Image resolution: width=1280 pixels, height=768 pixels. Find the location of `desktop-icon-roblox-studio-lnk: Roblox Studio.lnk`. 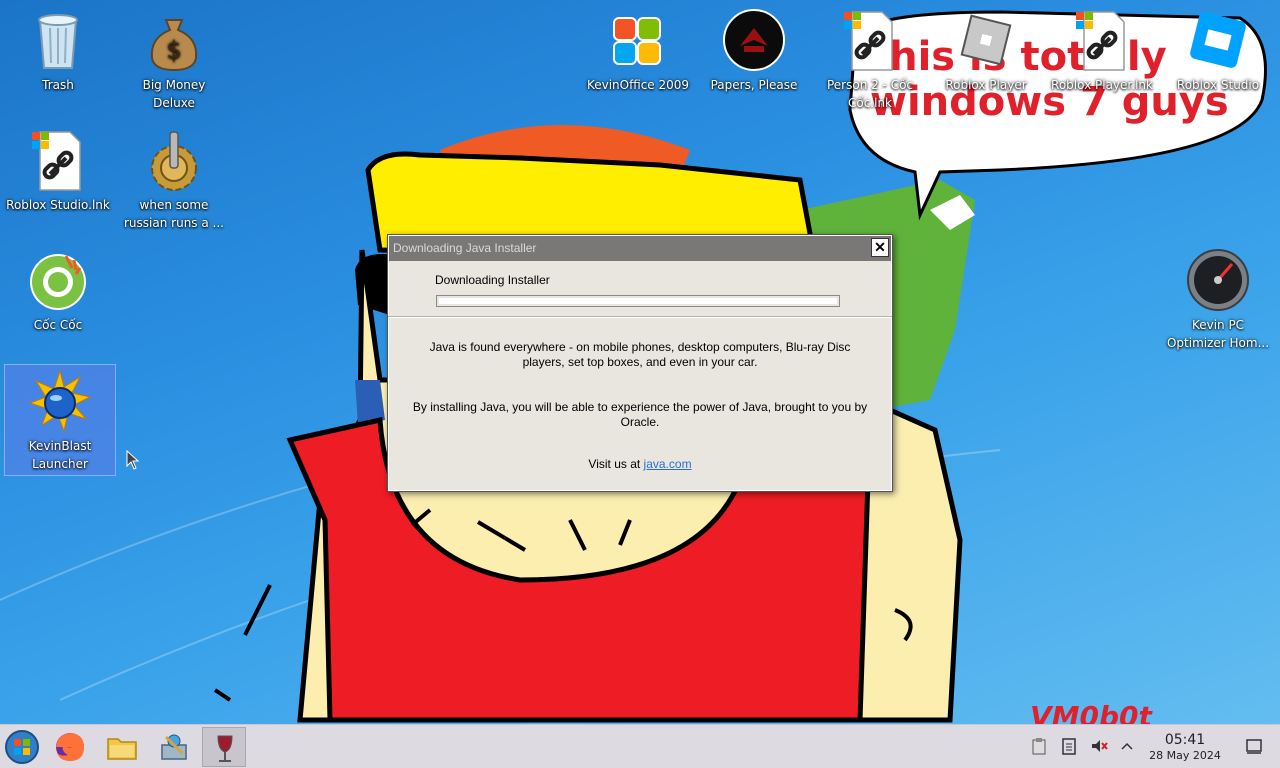

desktop-icon-roblox-studio-lnk: Roblox Studio.lnk is located at coordinates (58, 169).